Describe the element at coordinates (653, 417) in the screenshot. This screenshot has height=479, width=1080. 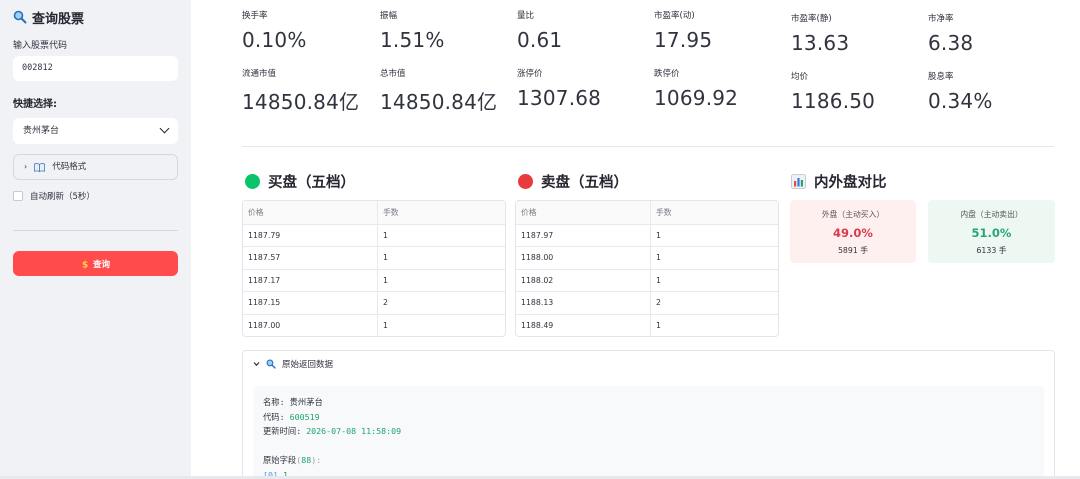
I see `raw-code-line: 代码: 600519` at that location.